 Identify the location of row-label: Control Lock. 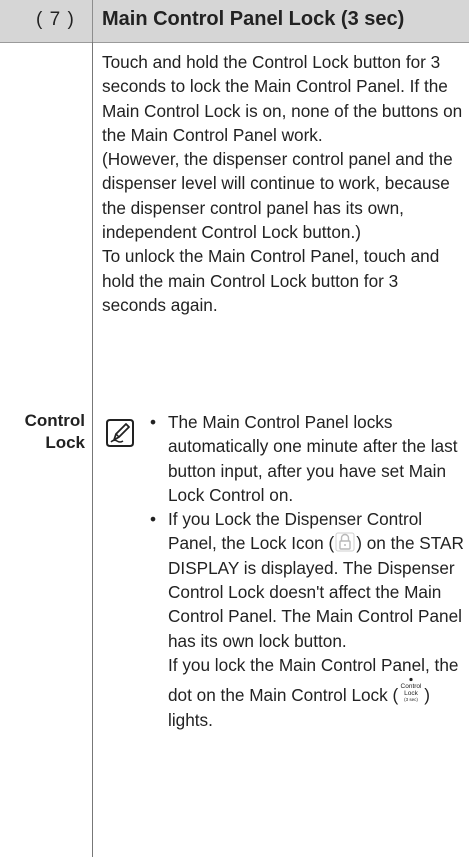
(42, 432).